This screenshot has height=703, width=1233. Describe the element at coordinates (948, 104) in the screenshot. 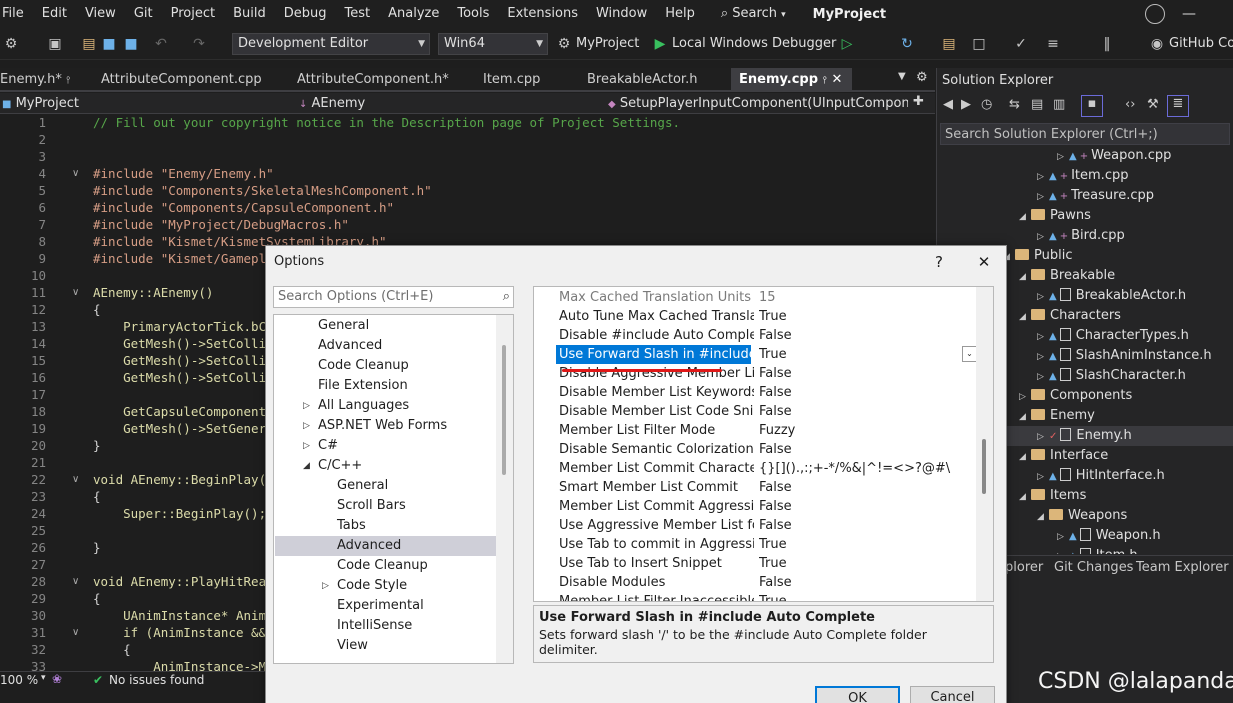

I see `back-icon: ◀` at that location.